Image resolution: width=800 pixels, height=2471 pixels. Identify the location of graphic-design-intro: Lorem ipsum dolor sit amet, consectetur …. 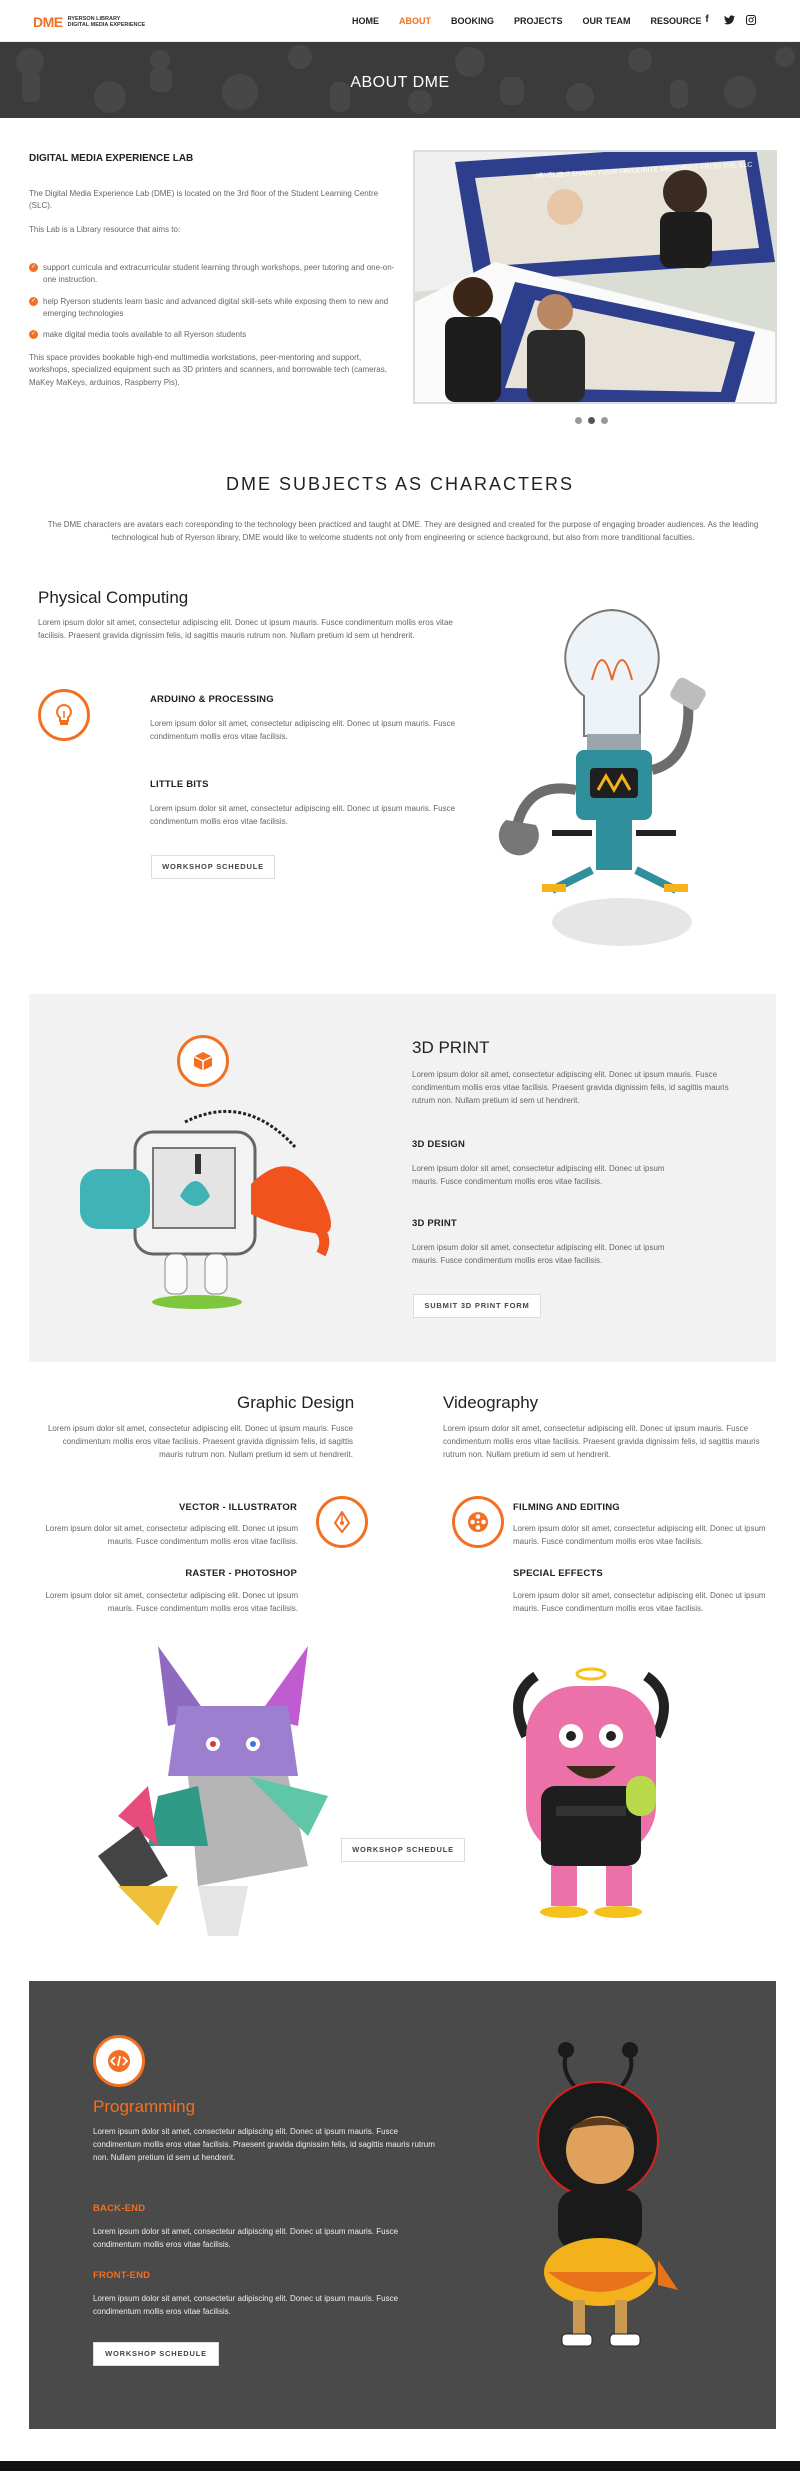
(200, 1441).